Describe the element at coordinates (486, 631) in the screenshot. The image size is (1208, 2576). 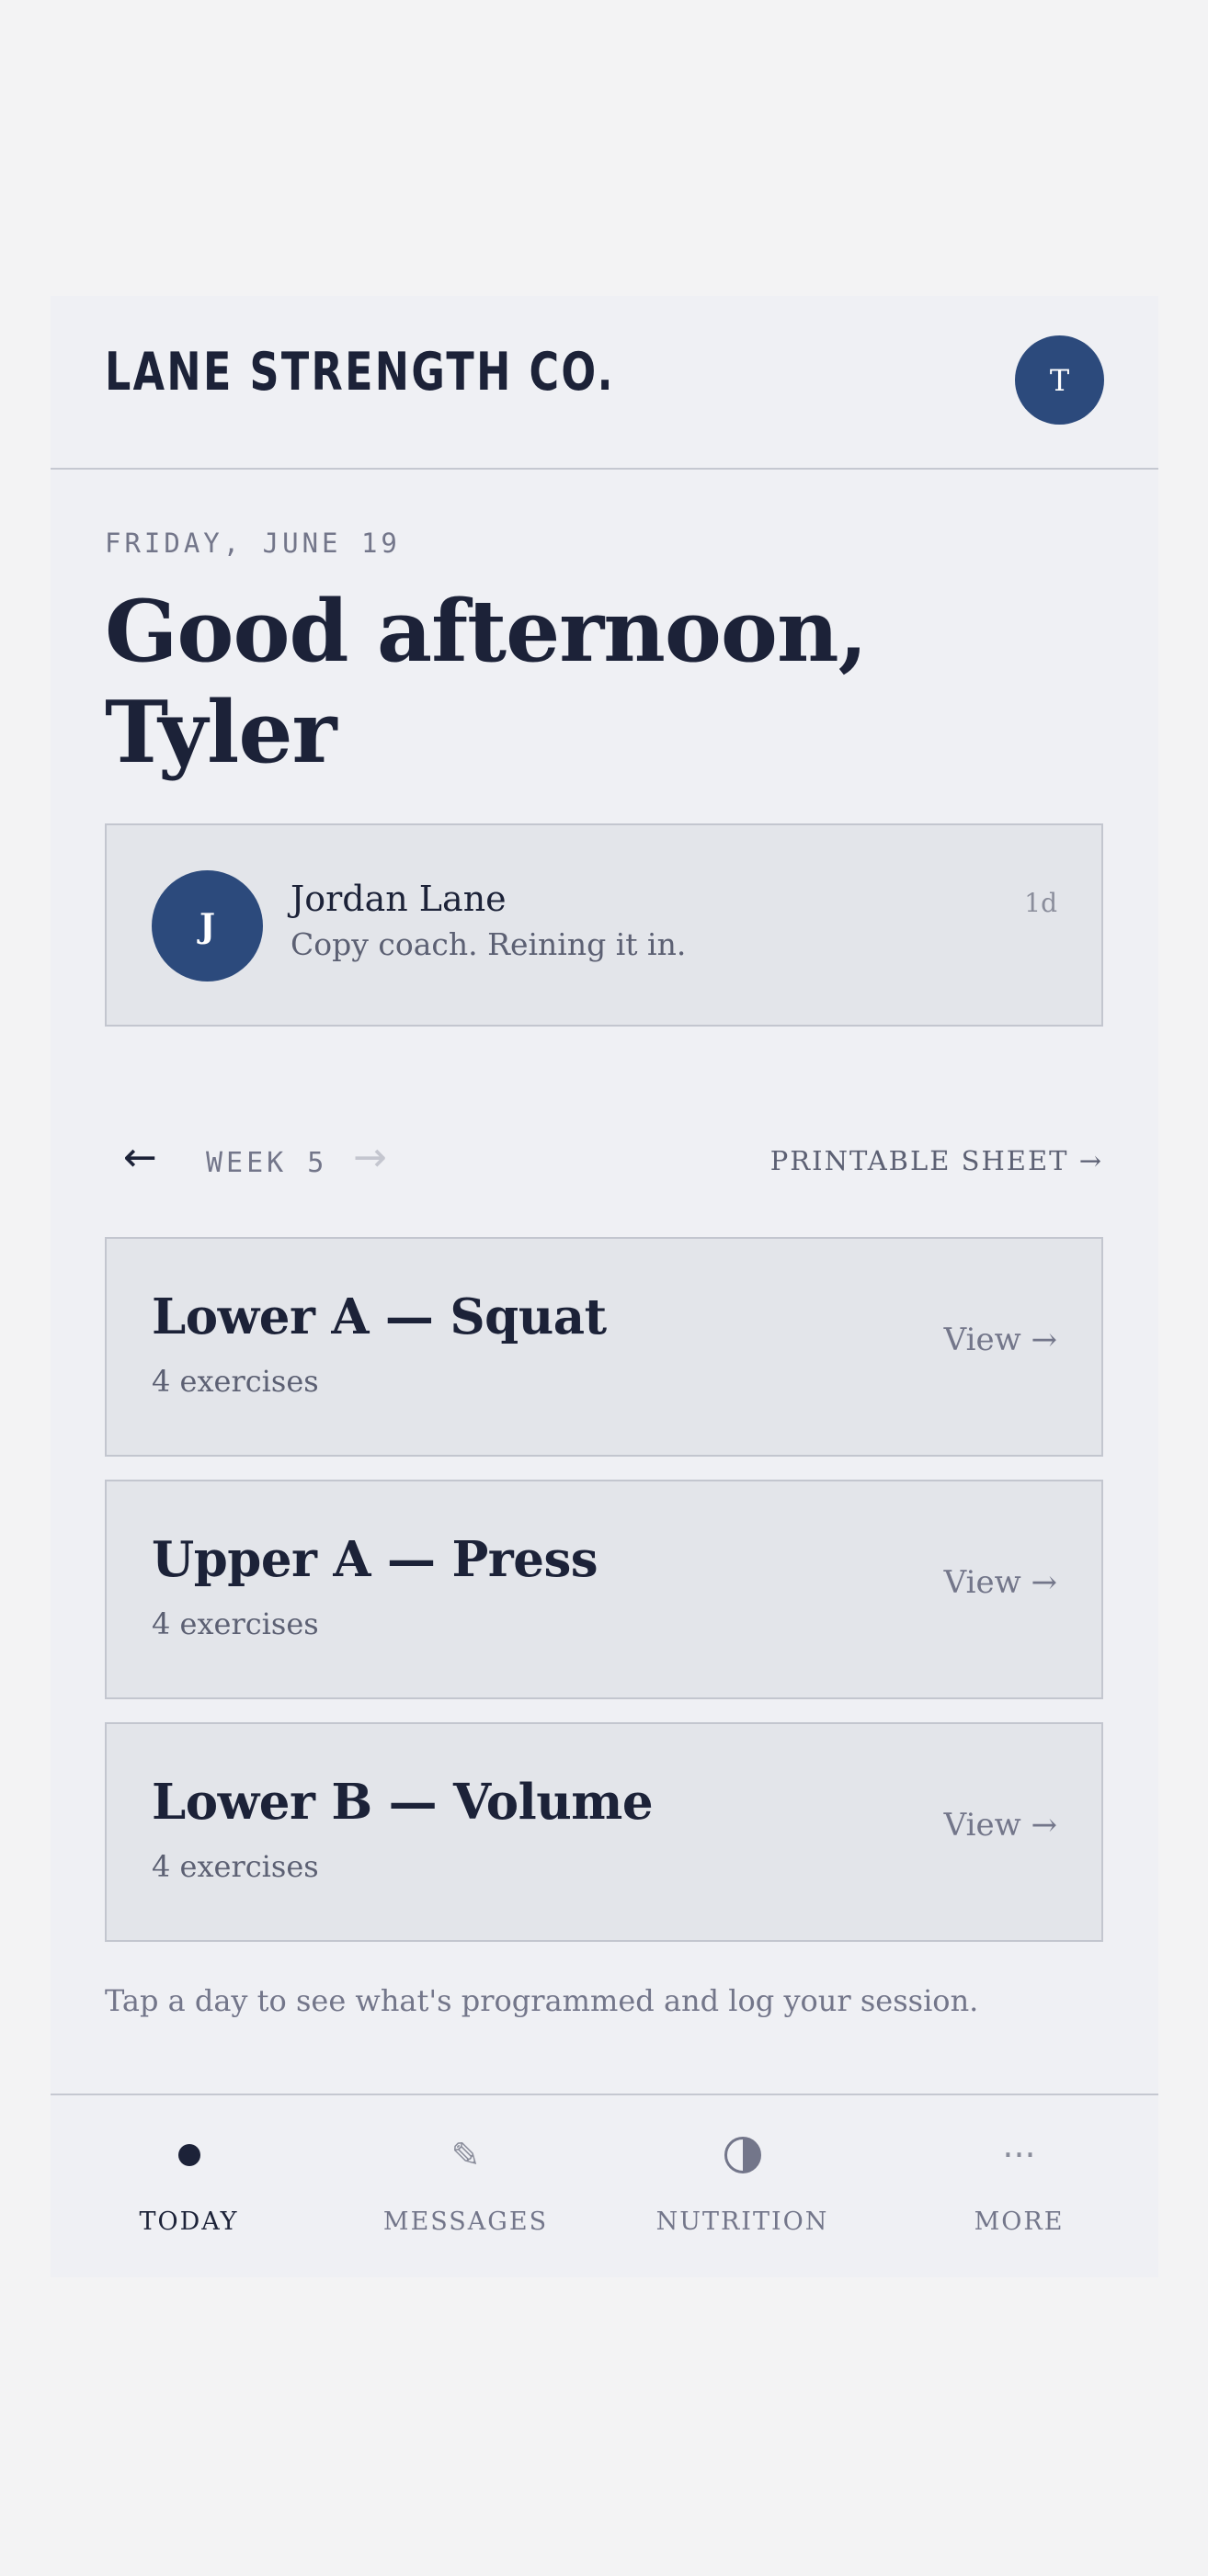
I see `greeting-line-1: Good afternoon,` at that location.